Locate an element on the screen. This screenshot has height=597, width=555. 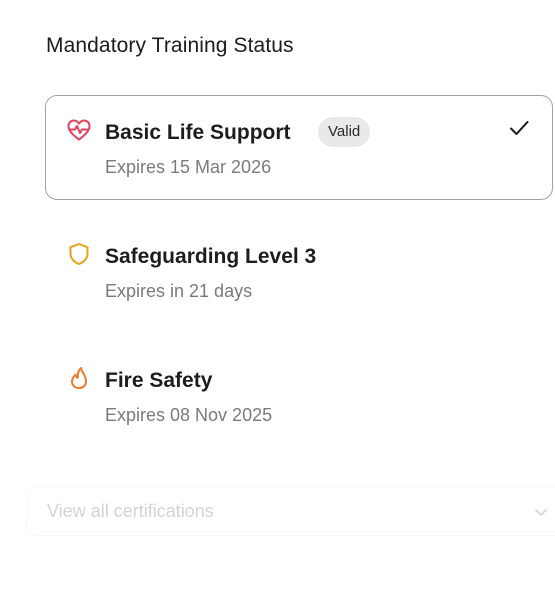
cert-expiry: Expires 08 Nov 2025 is located at coordinates (189, 415).